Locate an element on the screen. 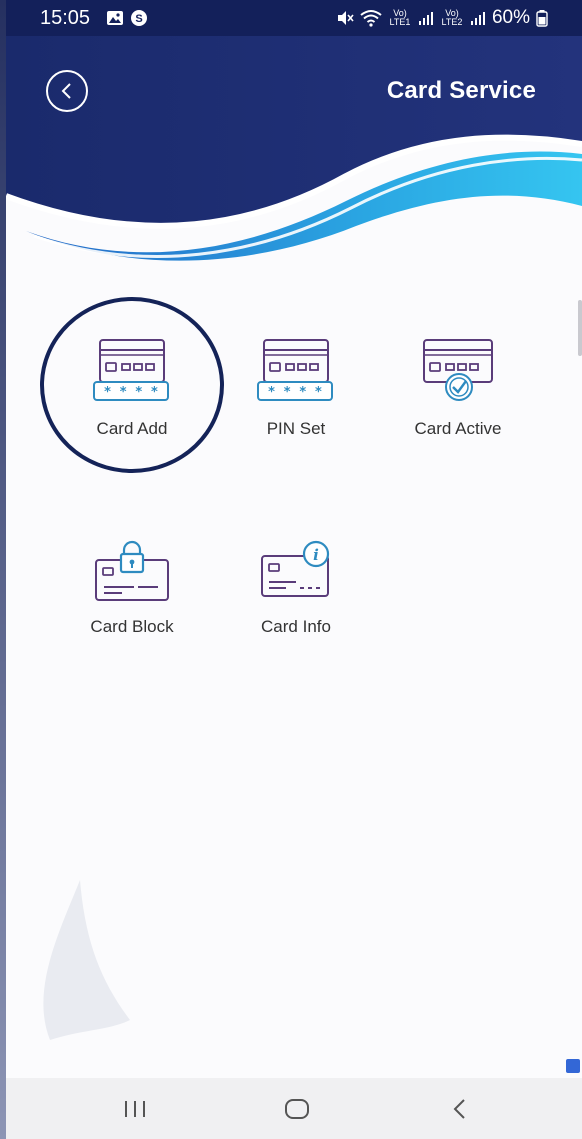  recent-apps-icon is located at coordinates (135, 1109).